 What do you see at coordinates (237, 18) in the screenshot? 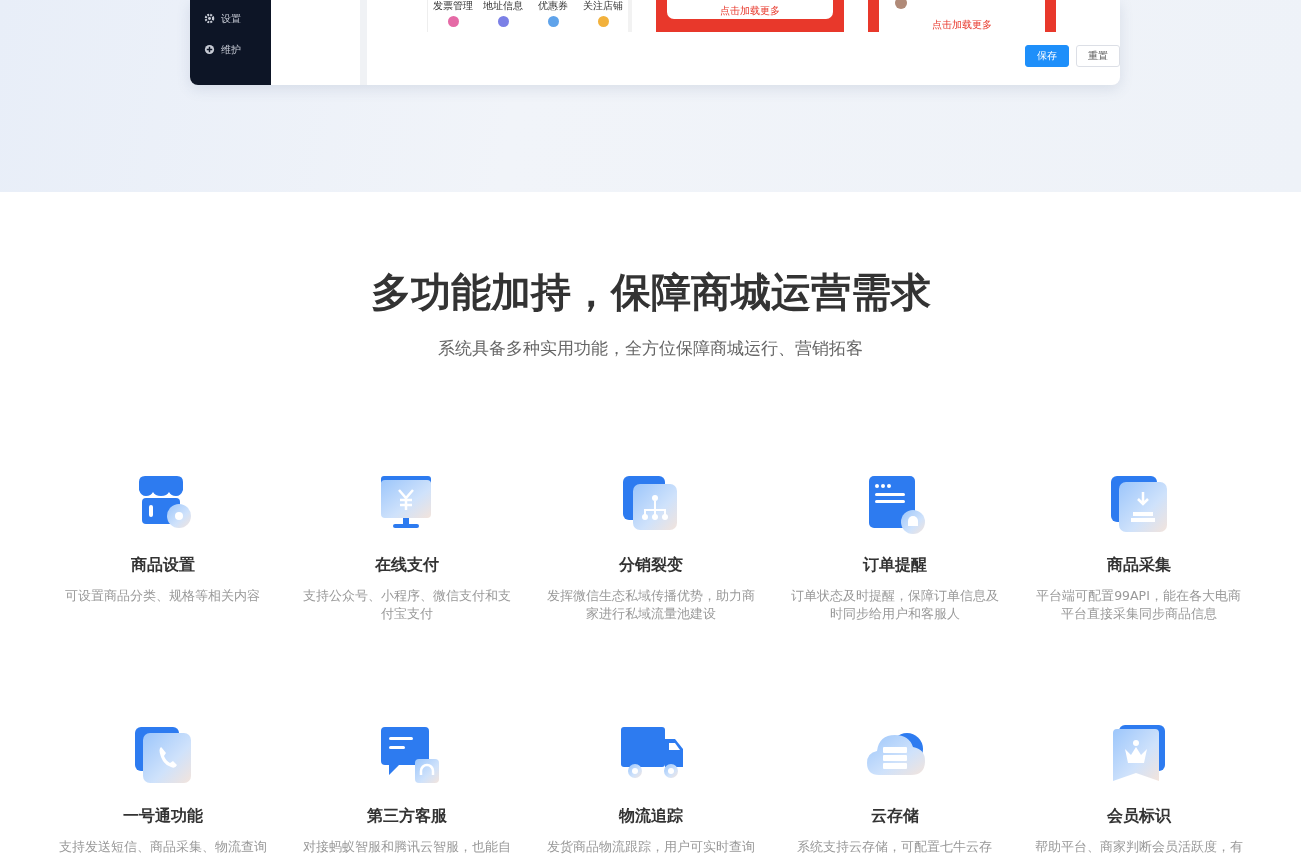
I see `sidebar-item: 设置` at bounding box center [237, 18].